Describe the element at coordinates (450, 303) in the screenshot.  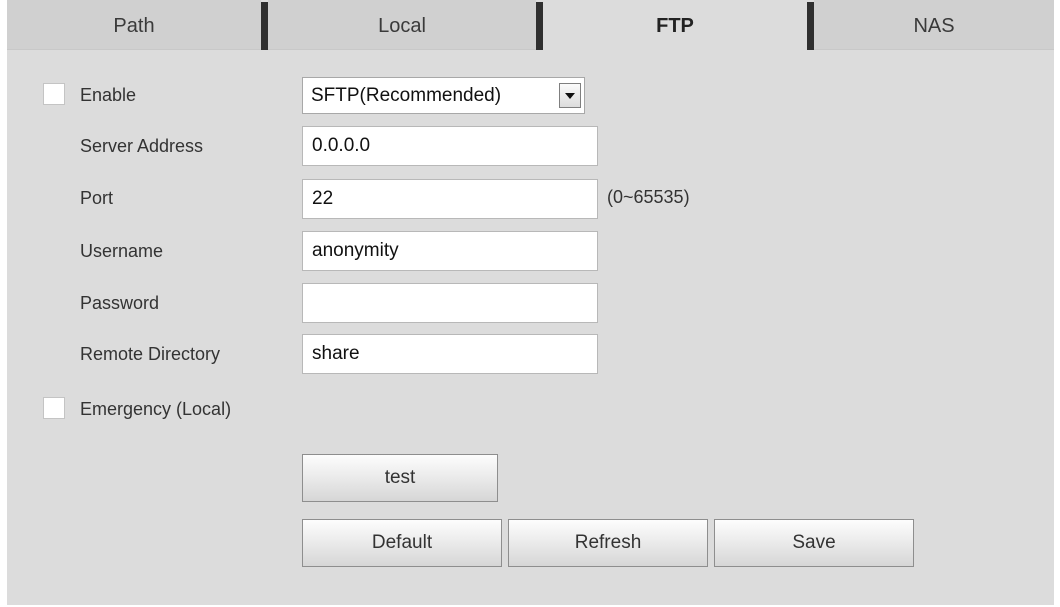
I see `password-input` at that location.